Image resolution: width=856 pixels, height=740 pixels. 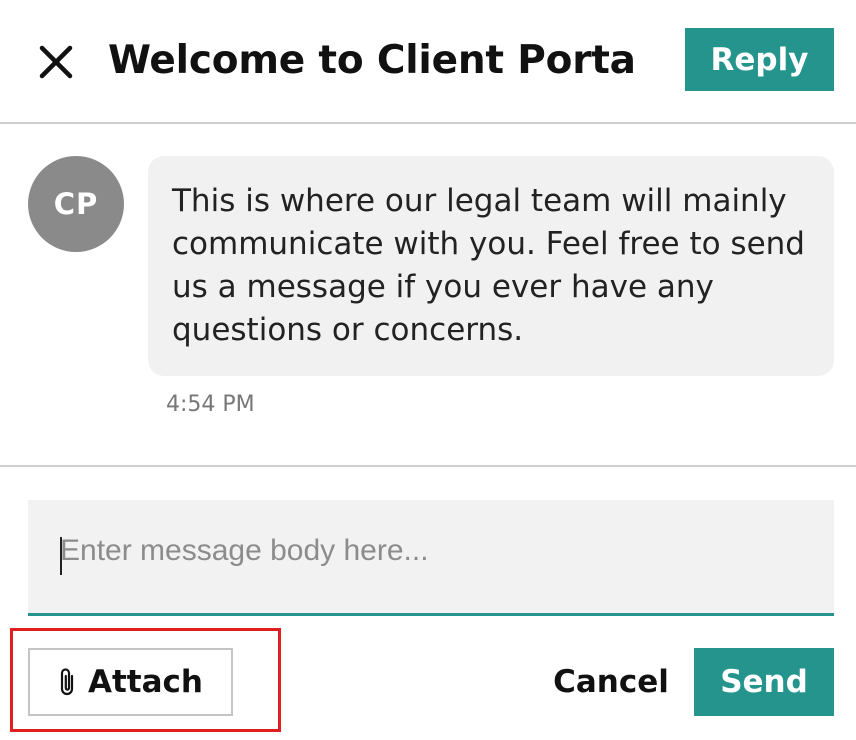 What do you see at coordinates (61, 556) in the screenshot?
I see `text-cursor` at bounding box center [61, 556].